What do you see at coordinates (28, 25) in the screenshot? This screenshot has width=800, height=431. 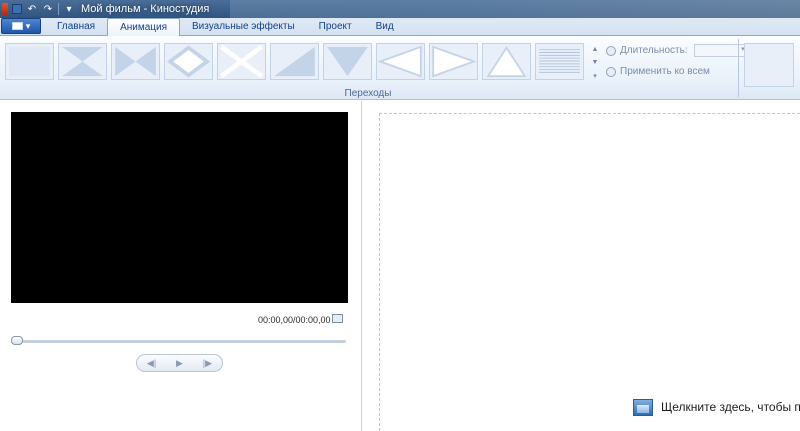 I see `chevron-down-icon: ▾` at bounding box center [28, 25].